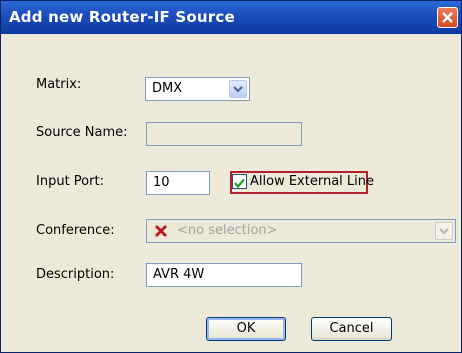  I want to click on input-port-label: Input Port:, so click(70, 181).